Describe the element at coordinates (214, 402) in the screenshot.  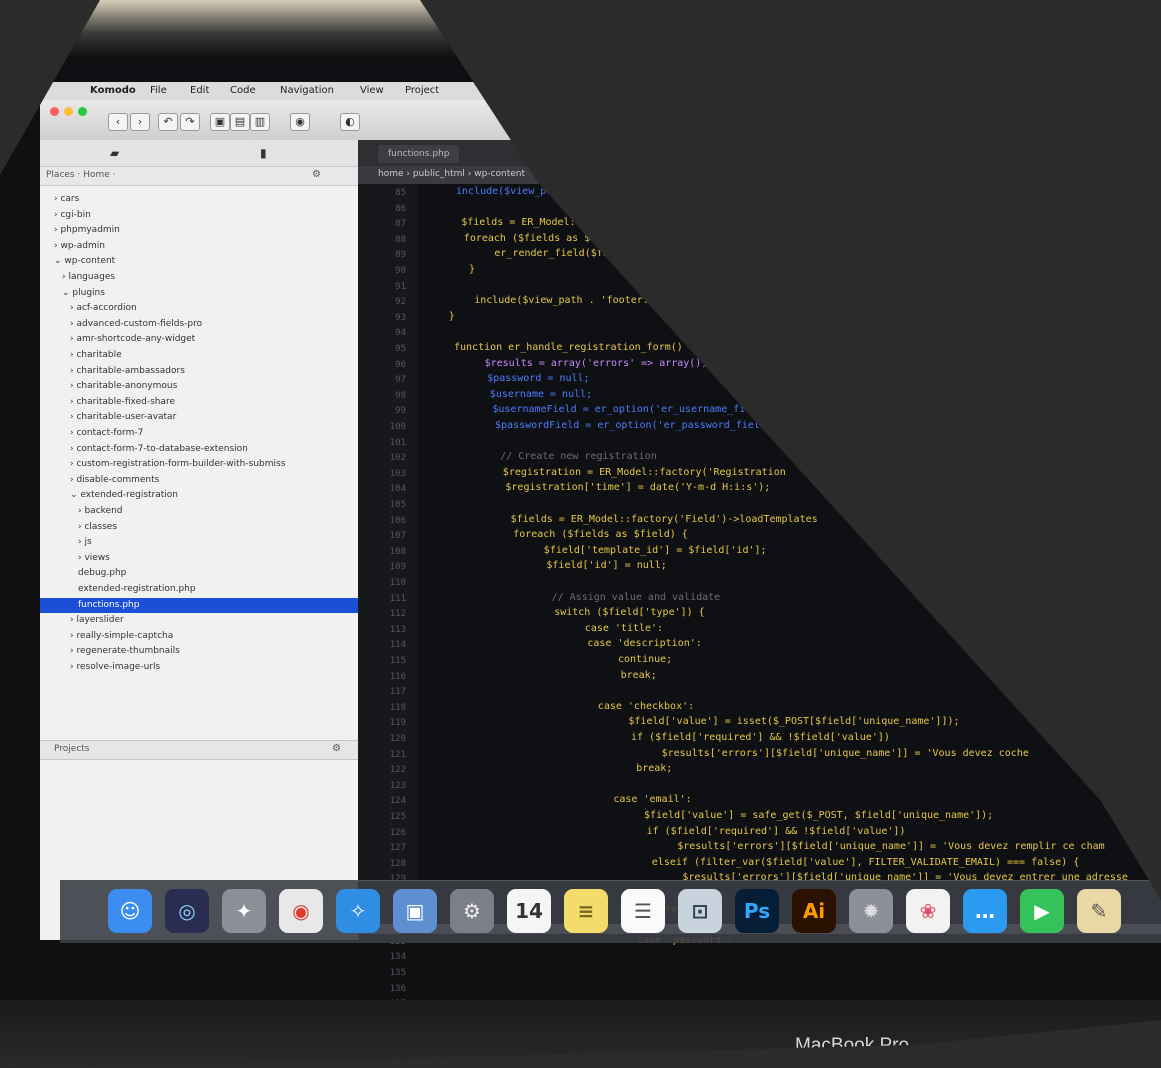
I see `tree-item: › charitable-fixed-share` at that location.